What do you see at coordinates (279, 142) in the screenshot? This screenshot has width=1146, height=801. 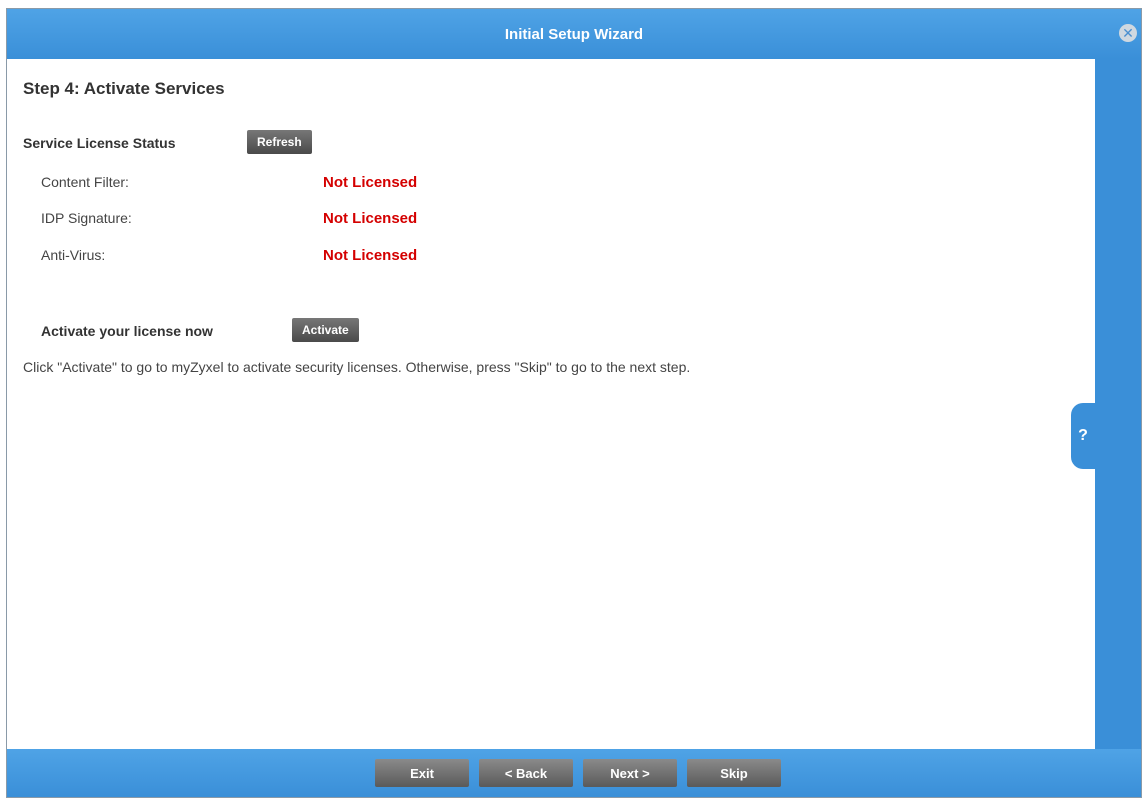 I see `refresh-button: Refresh` at bounding box center [279, 142].